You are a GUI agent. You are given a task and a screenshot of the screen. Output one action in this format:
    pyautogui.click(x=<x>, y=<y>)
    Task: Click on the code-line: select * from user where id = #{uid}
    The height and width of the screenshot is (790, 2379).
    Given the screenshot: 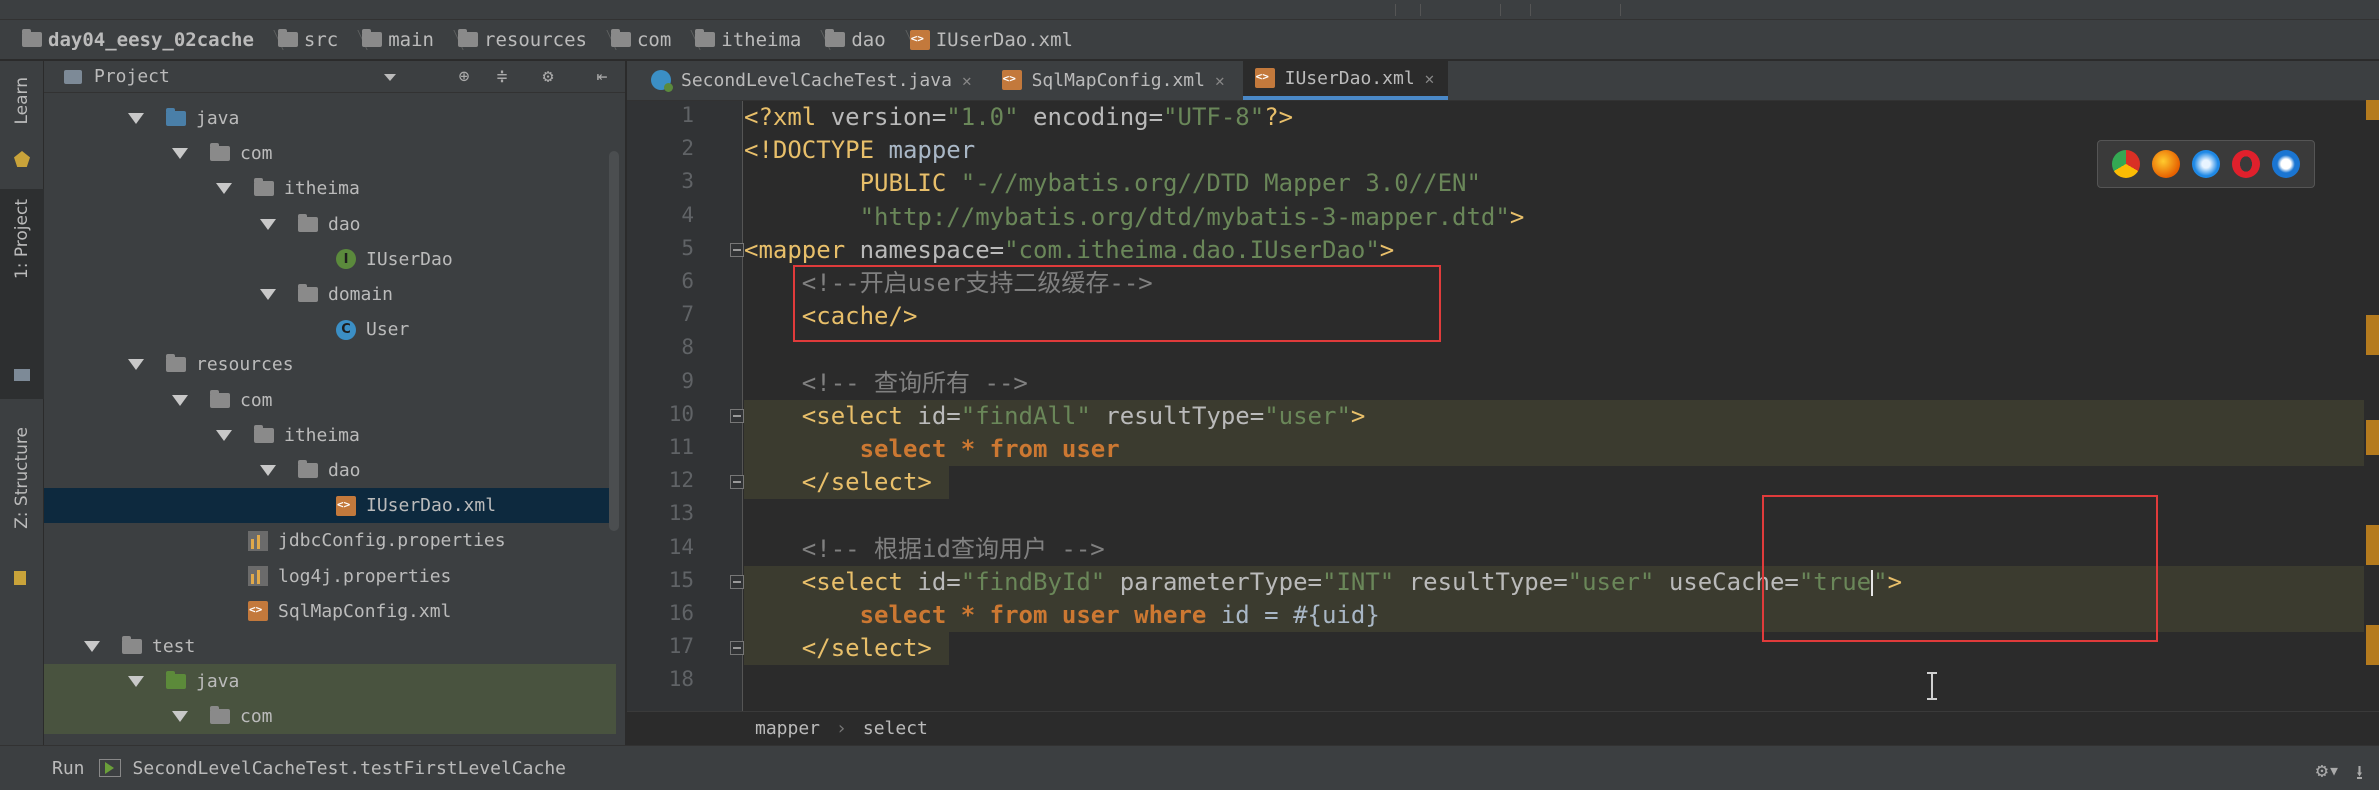 What is the action you would take?
    pyautogui.click(x=1062, y=615)
    